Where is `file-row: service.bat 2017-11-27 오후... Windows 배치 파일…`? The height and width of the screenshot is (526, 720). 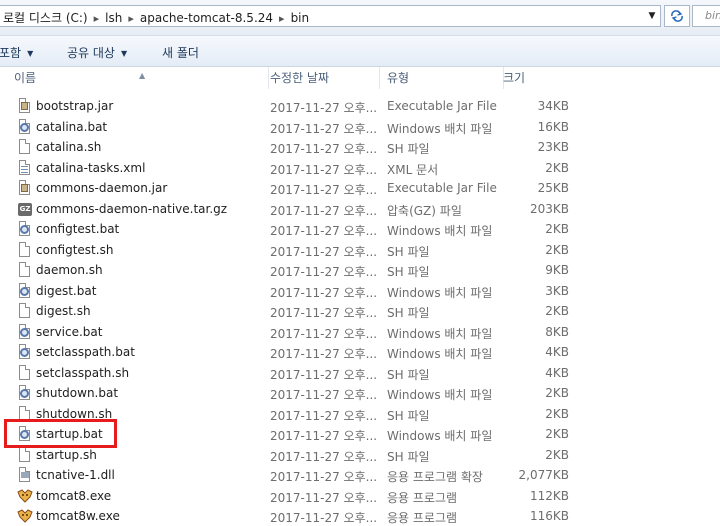 file-row: service.bat 2017-11-27 오후... Windows 배치 파일… is located at coordinates (360, 332).